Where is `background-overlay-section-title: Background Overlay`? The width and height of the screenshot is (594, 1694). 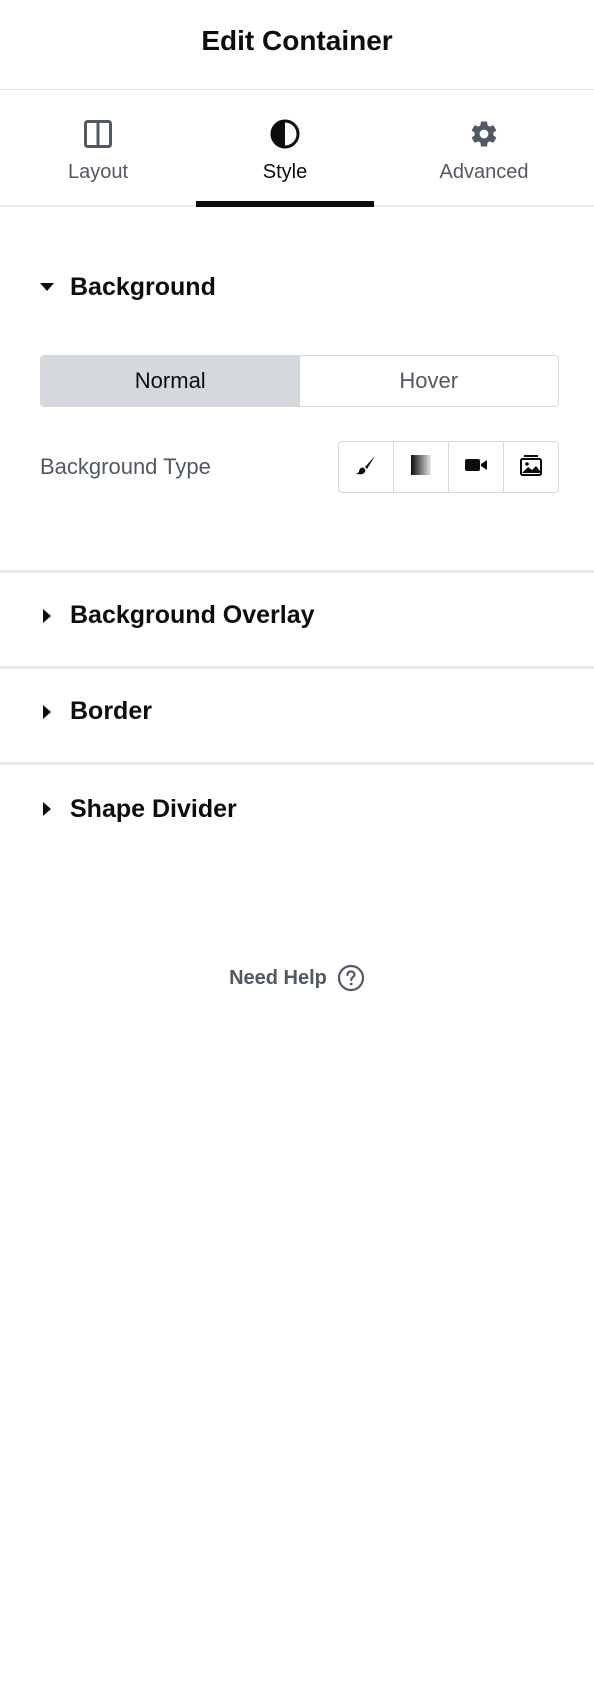 background-overlay-section-title: Background Overlay is located at coordinates (192, 615).